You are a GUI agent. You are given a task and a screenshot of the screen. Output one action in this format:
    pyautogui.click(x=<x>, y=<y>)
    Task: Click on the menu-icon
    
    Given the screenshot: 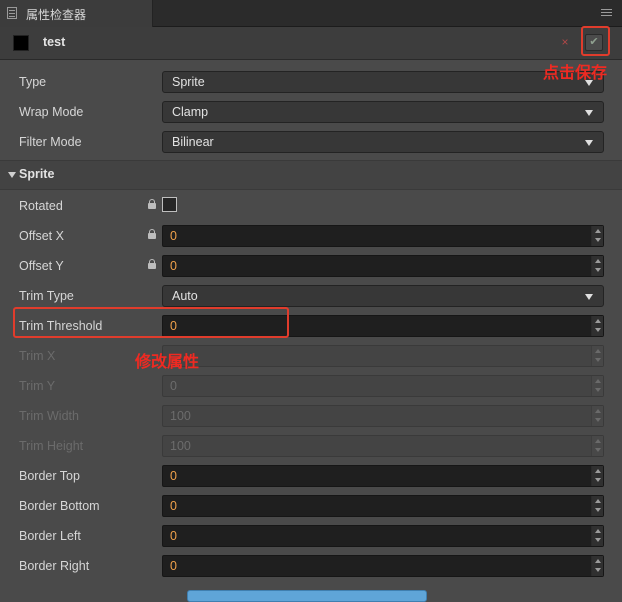 What is the action you would take?
    pyautogui.click(x=606, y=9)
    